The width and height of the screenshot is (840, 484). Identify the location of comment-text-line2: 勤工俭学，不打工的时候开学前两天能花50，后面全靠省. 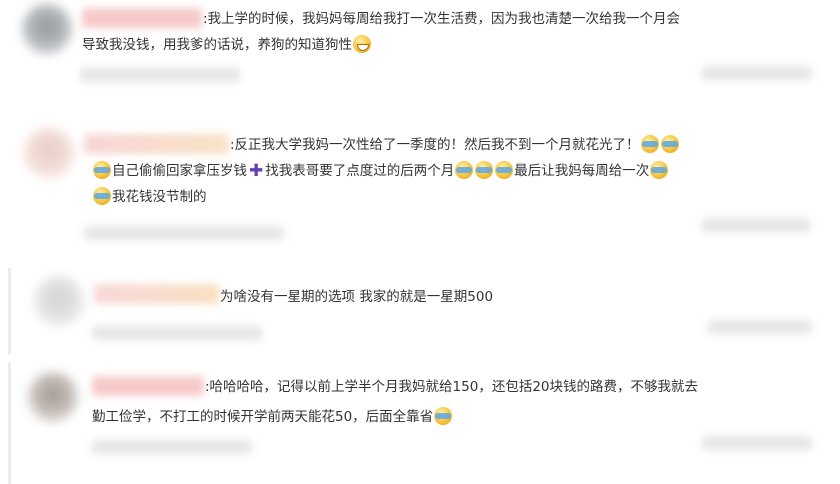
(263, 417).